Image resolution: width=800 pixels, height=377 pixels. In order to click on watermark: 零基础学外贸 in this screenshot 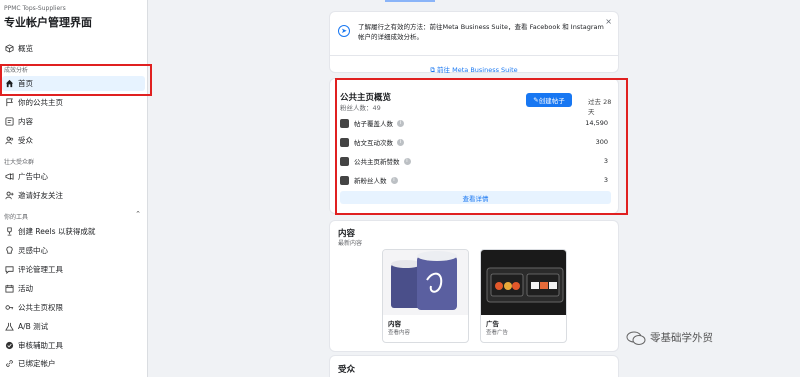, I will do `click(669, 337)`.